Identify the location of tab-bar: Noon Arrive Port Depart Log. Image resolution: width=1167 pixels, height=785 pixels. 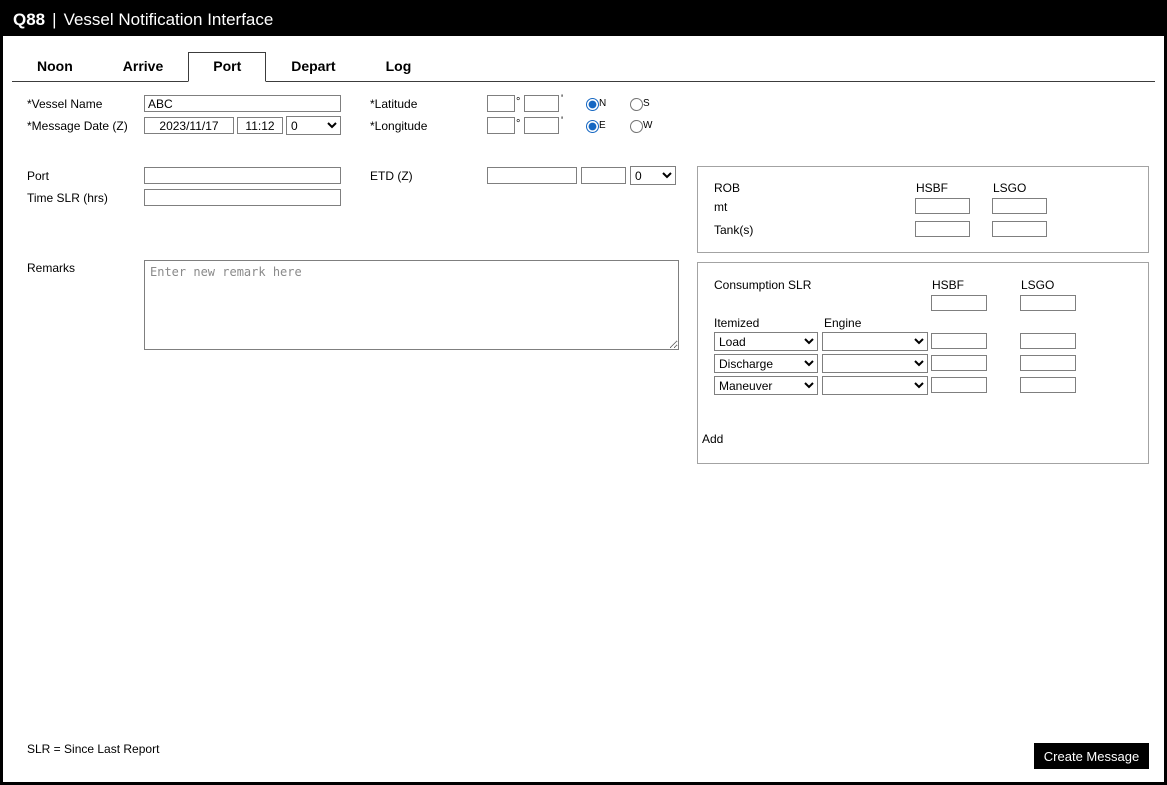
(583, 67).